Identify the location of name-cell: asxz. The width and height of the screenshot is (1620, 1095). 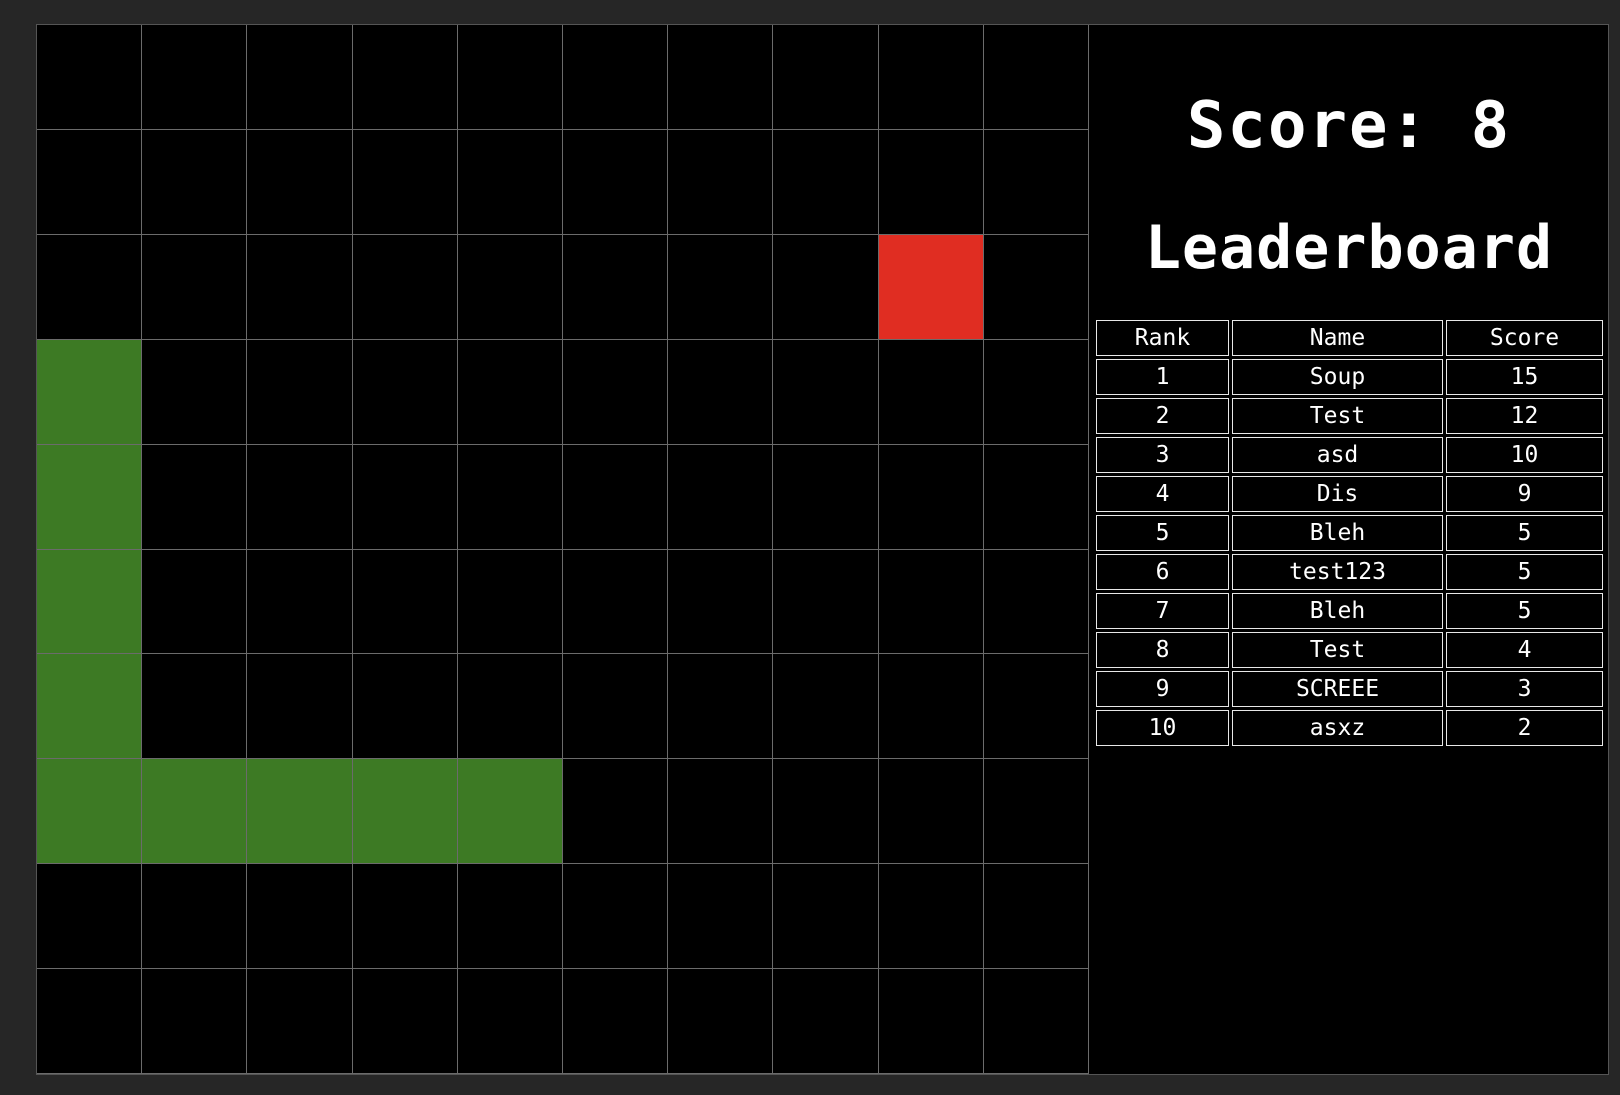
(1337, 728).